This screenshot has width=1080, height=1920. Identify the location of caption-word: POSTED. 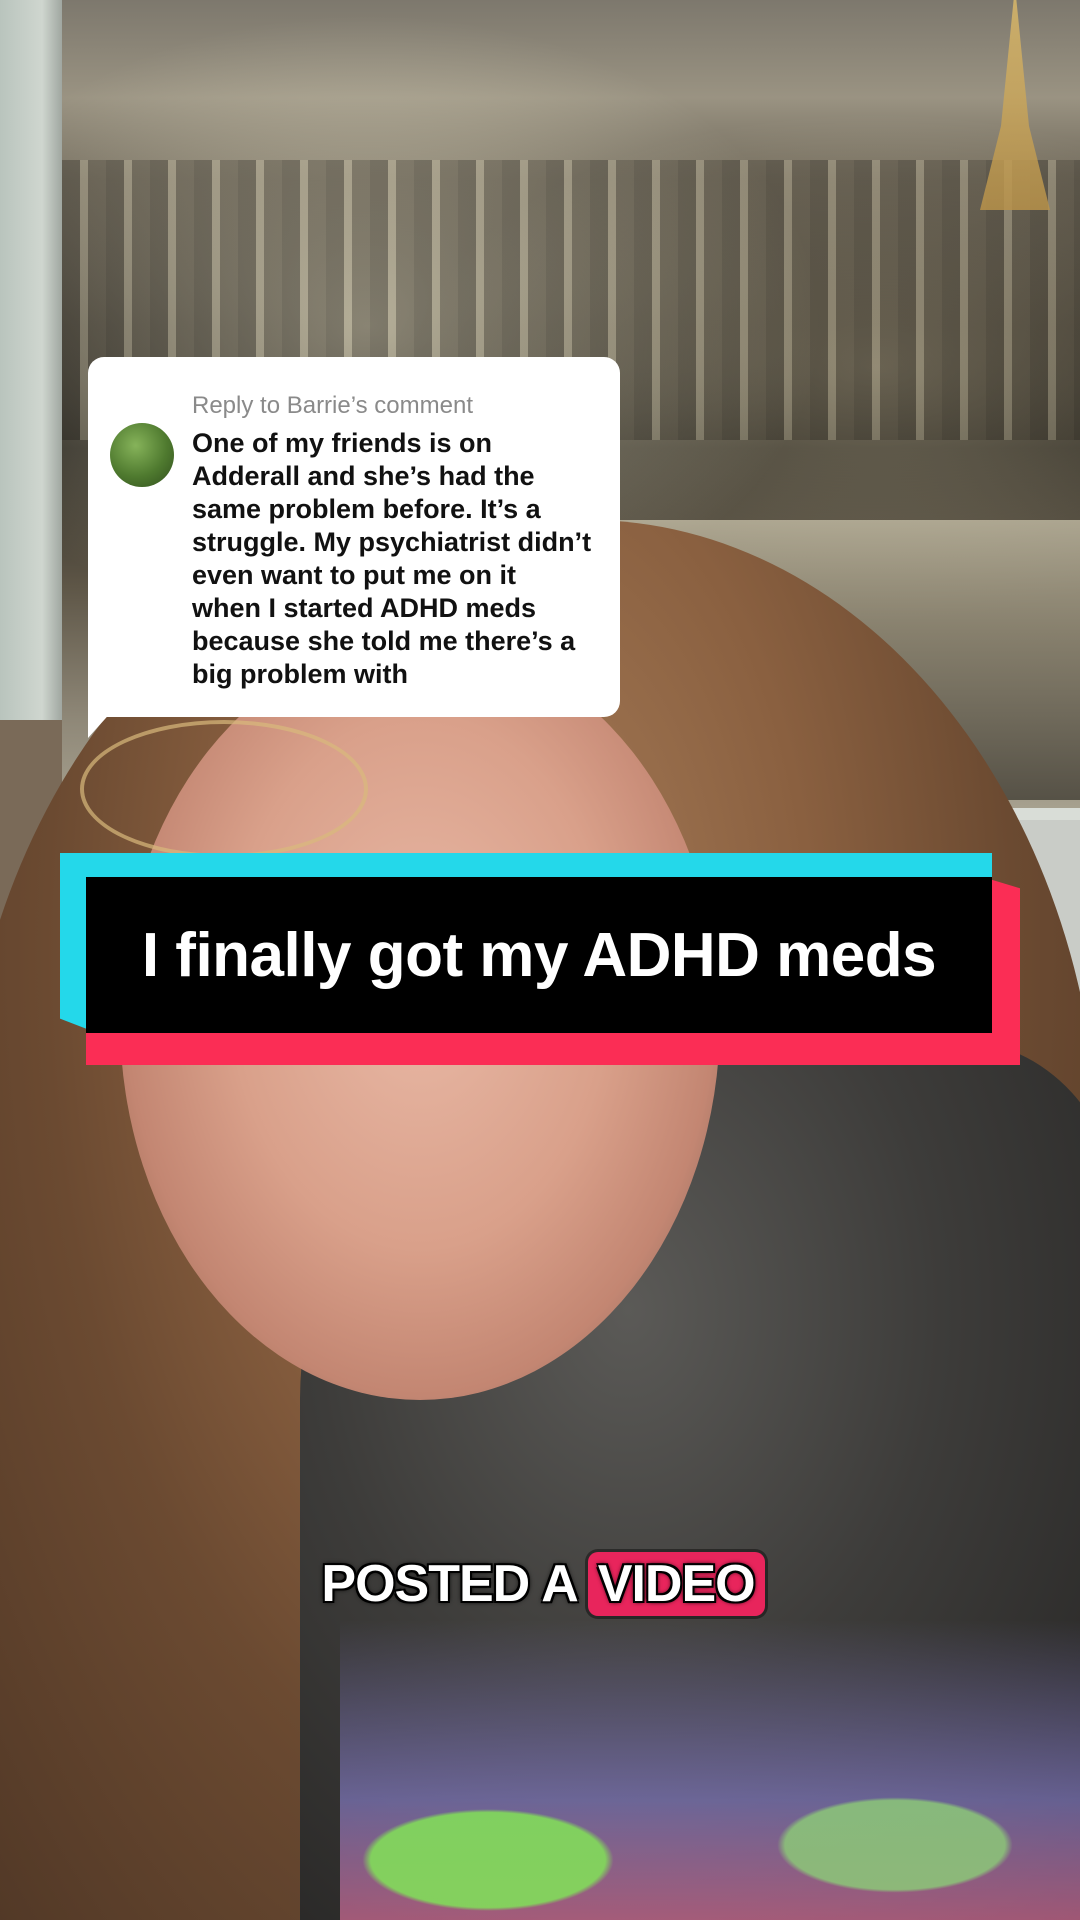
(425, 1584).